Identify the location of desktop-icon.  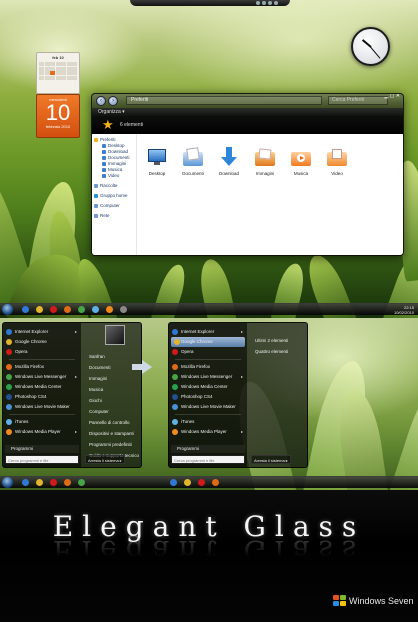
(157, 157).